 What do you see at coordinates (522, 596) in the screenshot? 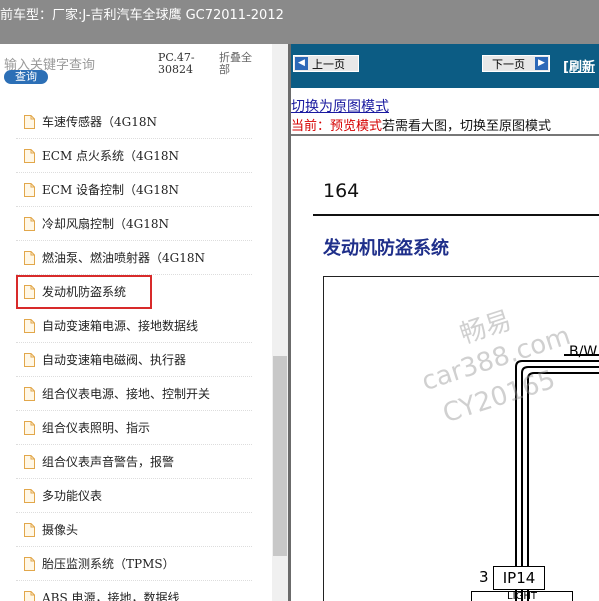
I see `light-component: LIGHT` at bounding box center [522, 596].